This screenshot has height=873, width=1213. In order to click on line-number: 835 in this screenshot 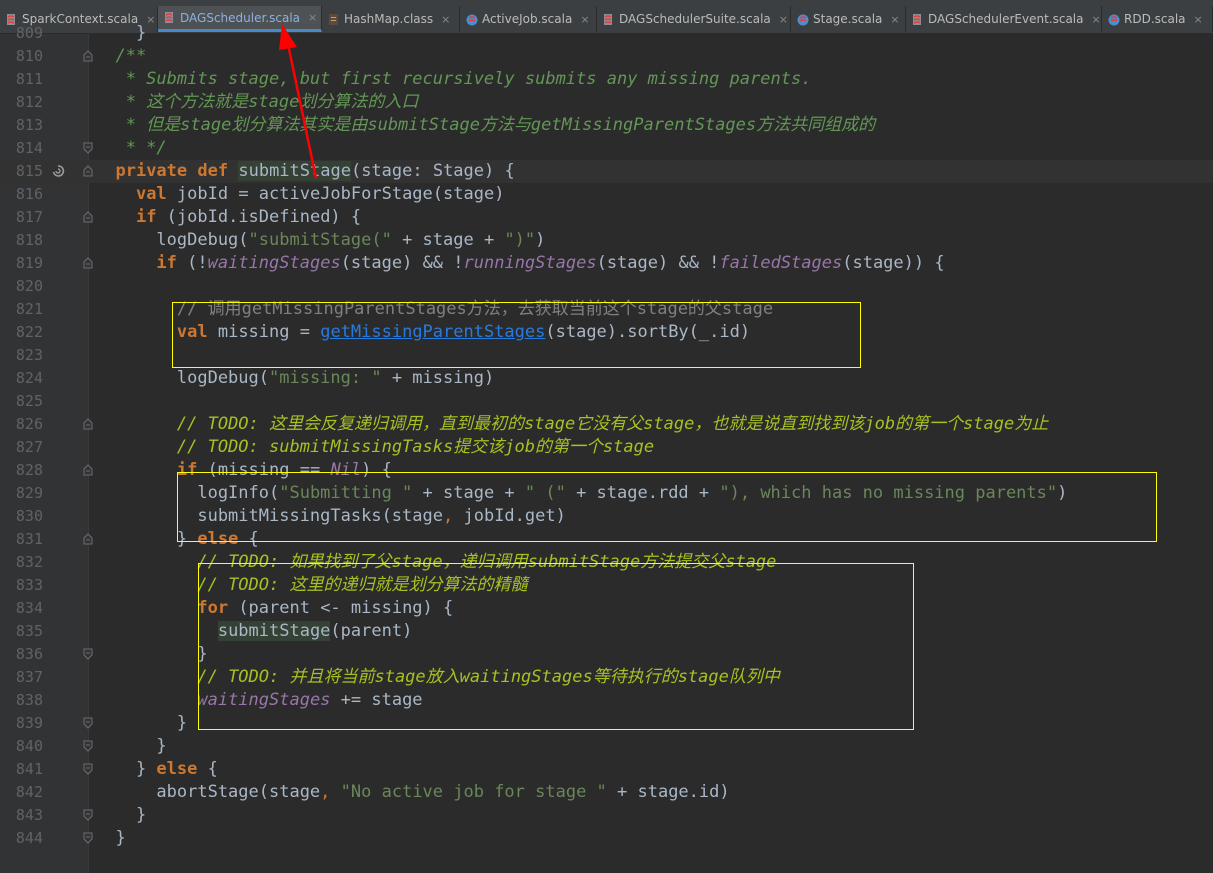, I will do `click(29, 631)`.